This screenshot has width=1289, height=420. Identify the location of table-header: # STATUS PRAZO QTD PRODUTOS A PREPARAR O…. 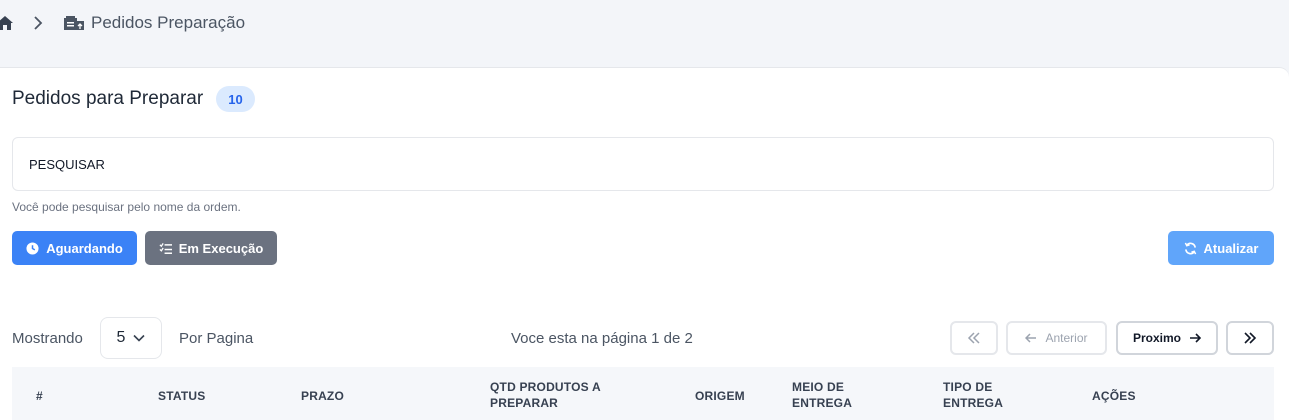
(643, 393).